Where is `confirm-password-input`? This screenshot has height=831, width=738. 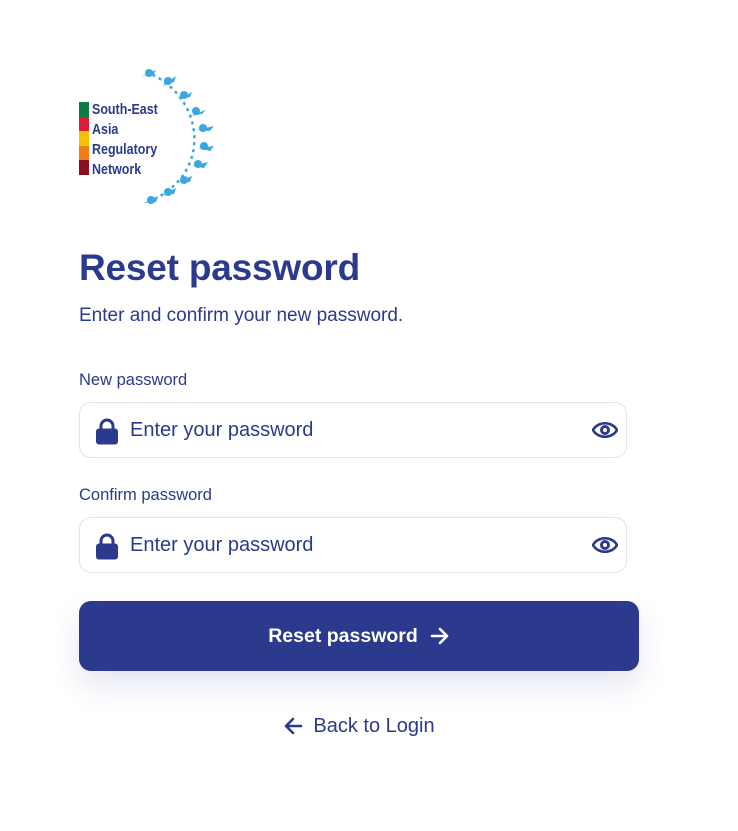 confirm-password-input is located at coordinates (350, 545).